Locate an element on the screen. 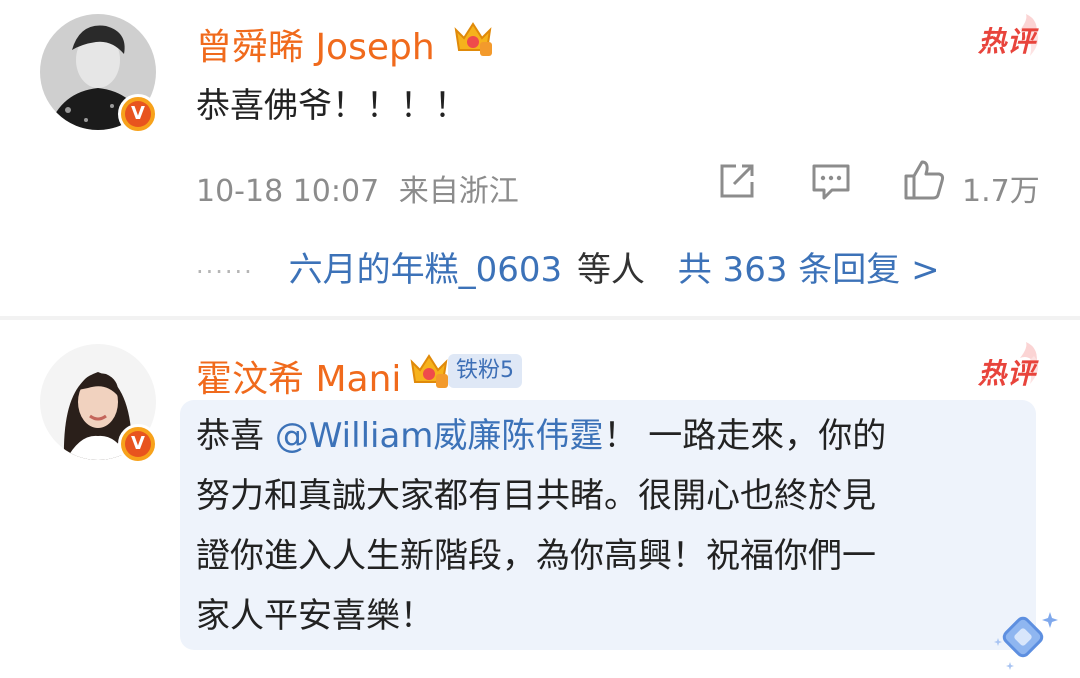 The width and height of the screenshot is (1080, 678). reply-user-link: 六月的年糕_0603 is located at coordinates (426, 270).